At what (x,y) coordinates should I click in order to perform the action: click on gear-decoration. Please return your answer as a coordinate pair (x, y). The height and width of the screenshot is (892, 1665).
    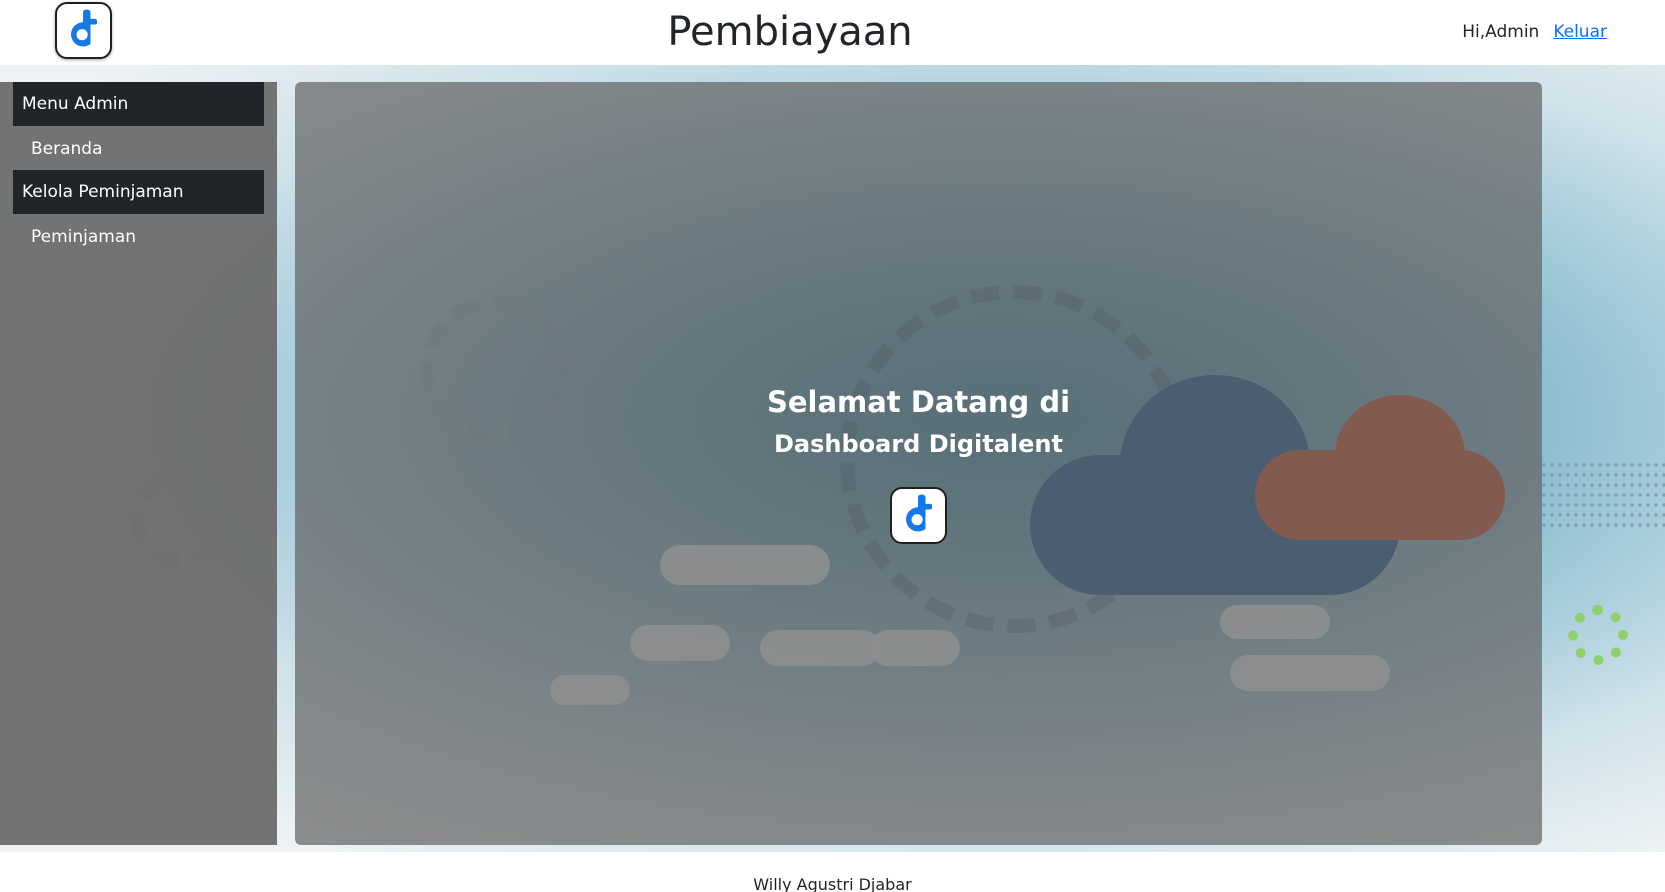
    Looking at the image, I should click on (1598, 635).